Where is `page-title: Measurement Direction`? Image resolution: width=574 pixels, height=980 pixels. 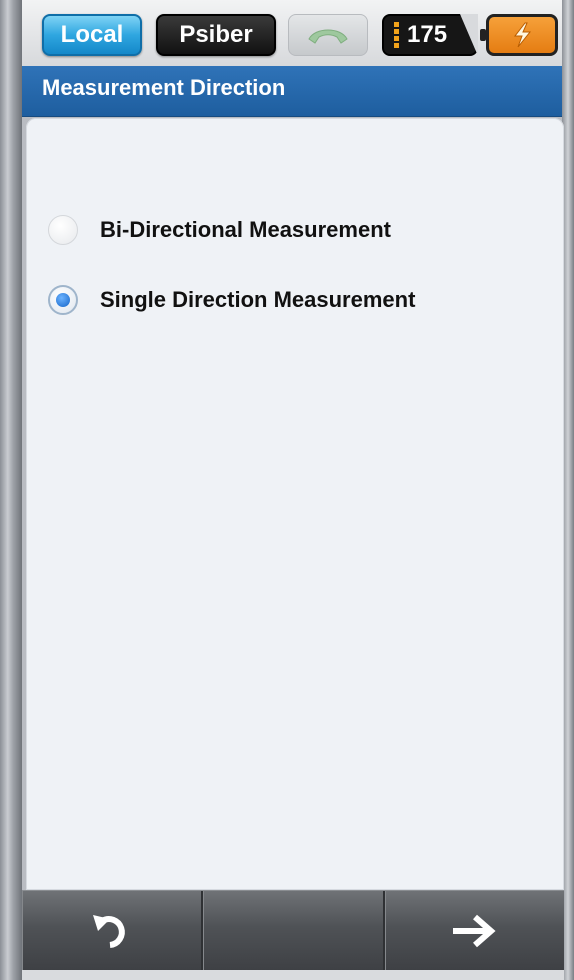 page-title: Measurement Direction is located at coordinates (164, 87).